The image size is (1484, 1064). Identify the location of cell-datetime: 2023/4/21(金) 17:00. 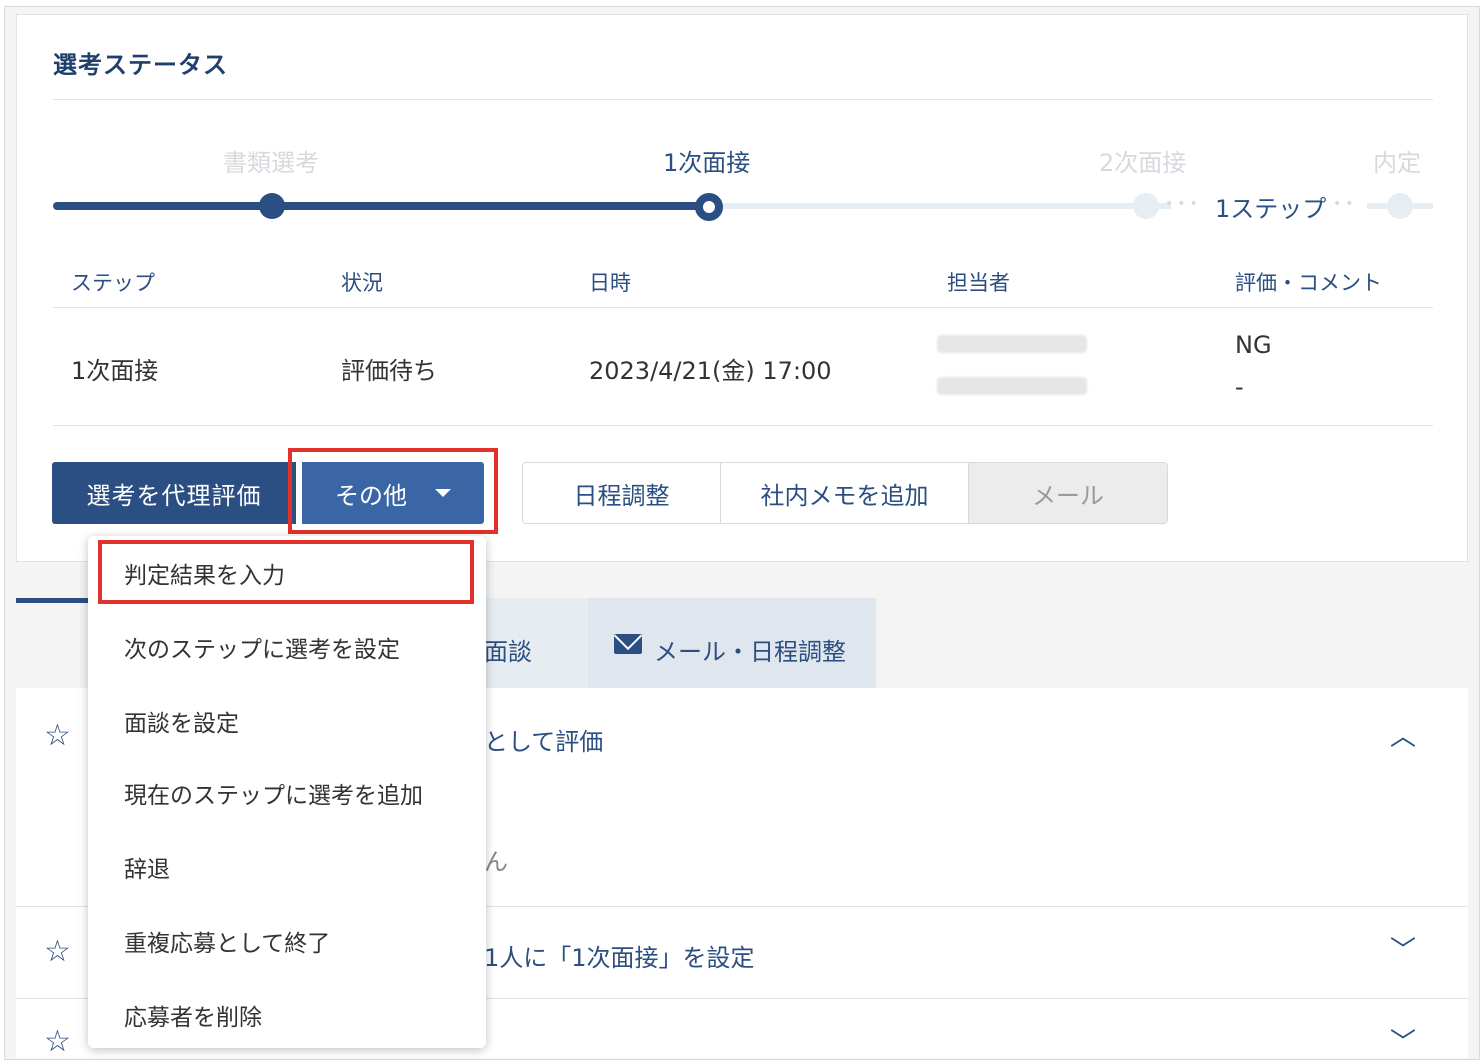
(710, 371).